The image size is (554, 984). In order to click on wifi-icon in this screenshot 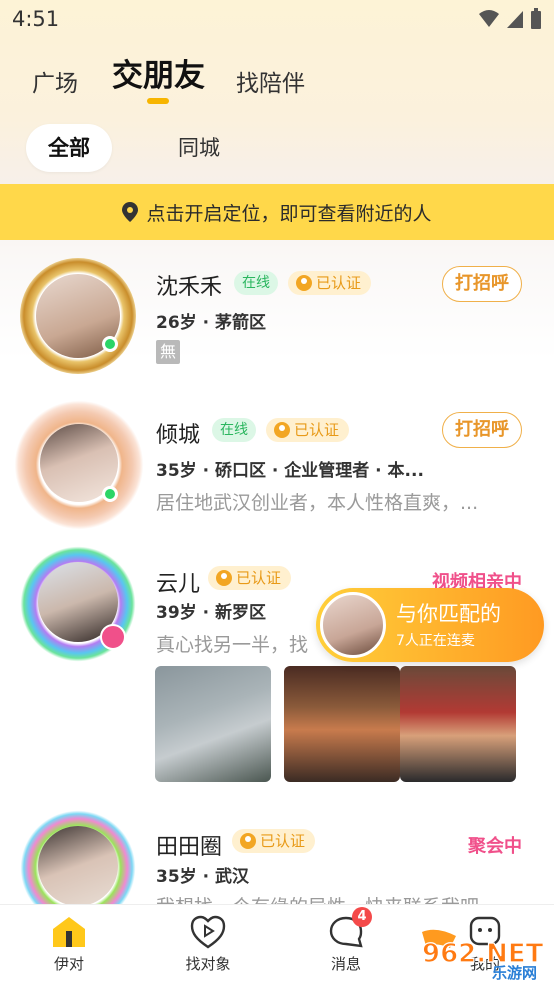, I will do `click(489, 18)`.